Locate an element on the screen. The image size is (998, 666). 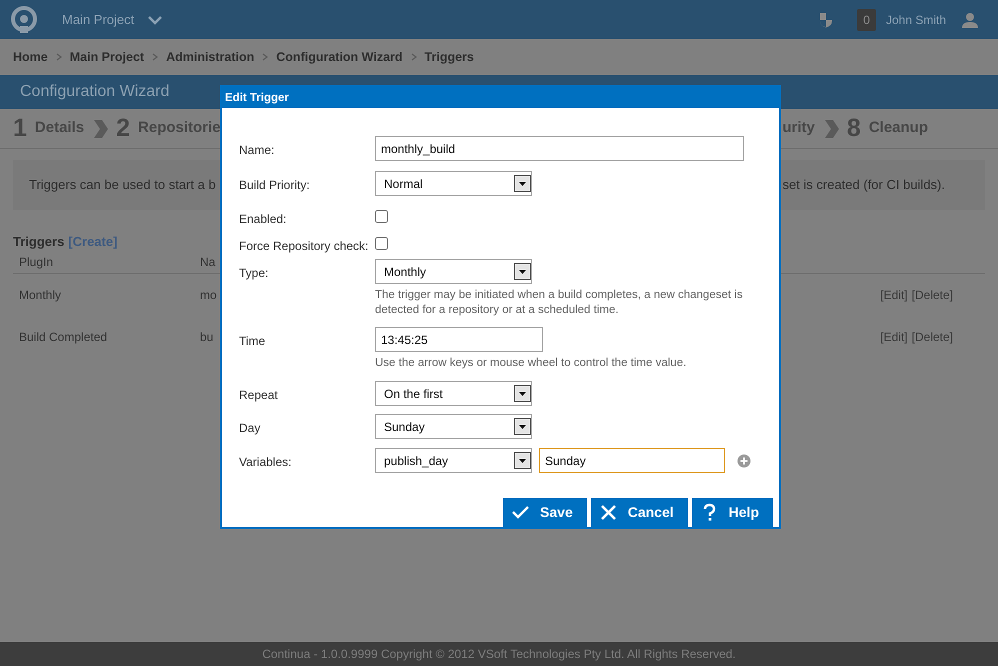
field-label: Build Priority: is located at coordinates (275, 185).